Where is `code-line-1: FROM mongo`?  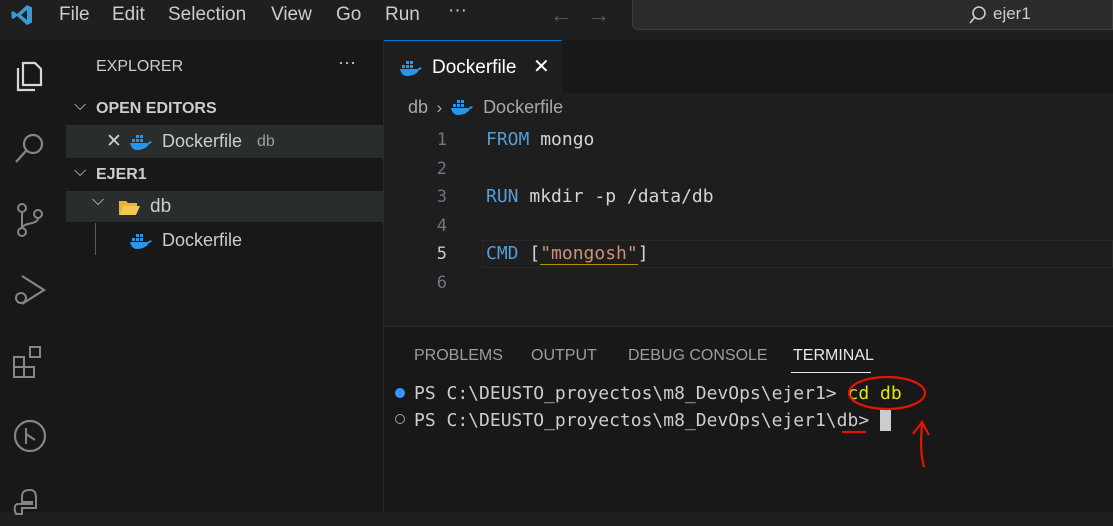
code-line-1: FROM mongo is located at coordinates (540, 139).